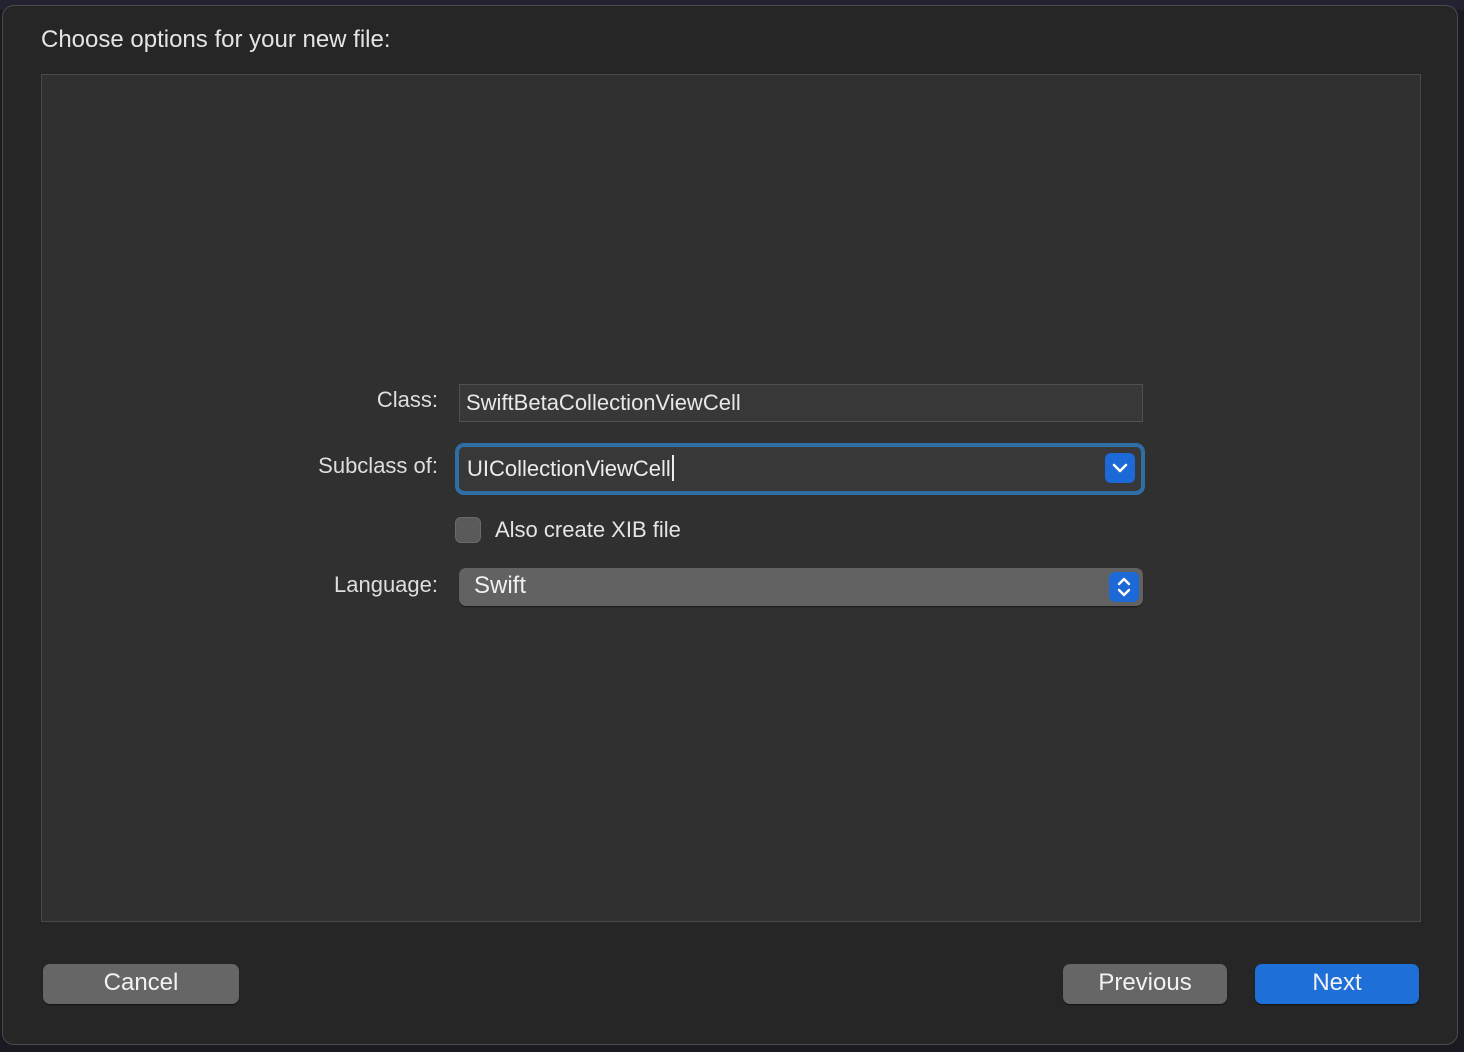  I want to click on chevron-down-icon, so click(1120, 468).